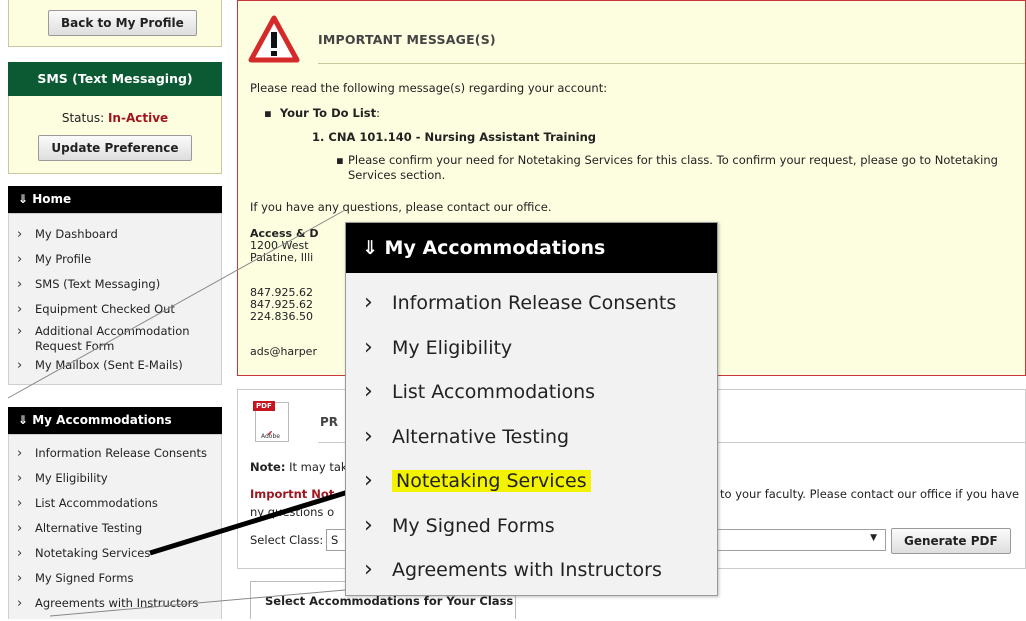  Describe the element at coordinates (473, 525) in the screenshot. I see `zoomed-item-label: My Signed Forms` at that location.